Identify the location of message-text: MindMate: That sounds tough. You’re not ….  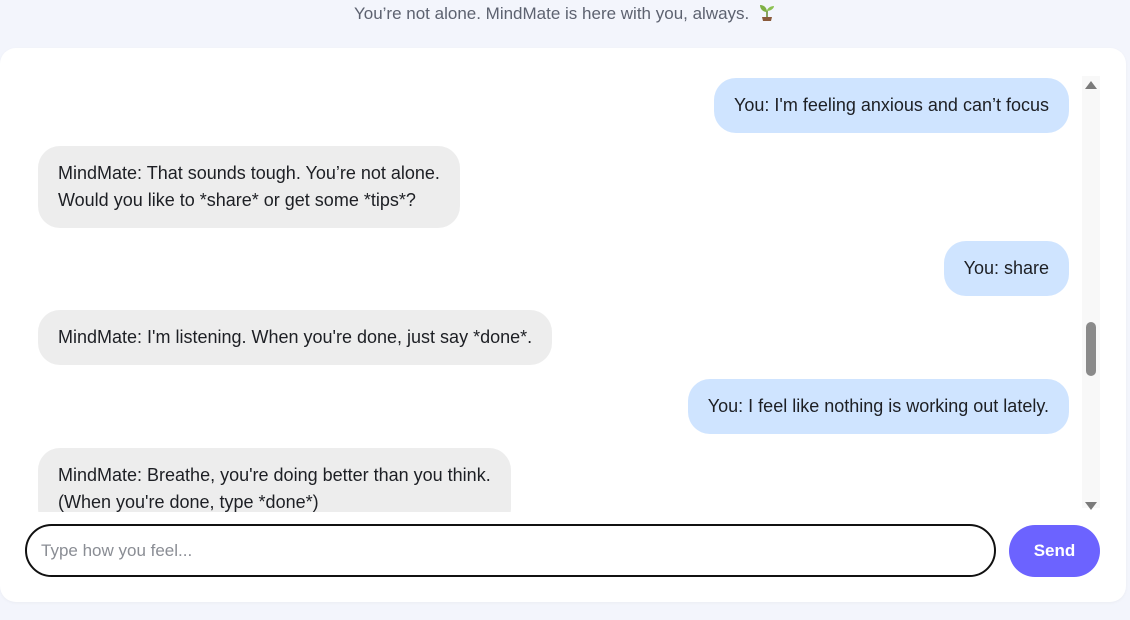
(249, 173).